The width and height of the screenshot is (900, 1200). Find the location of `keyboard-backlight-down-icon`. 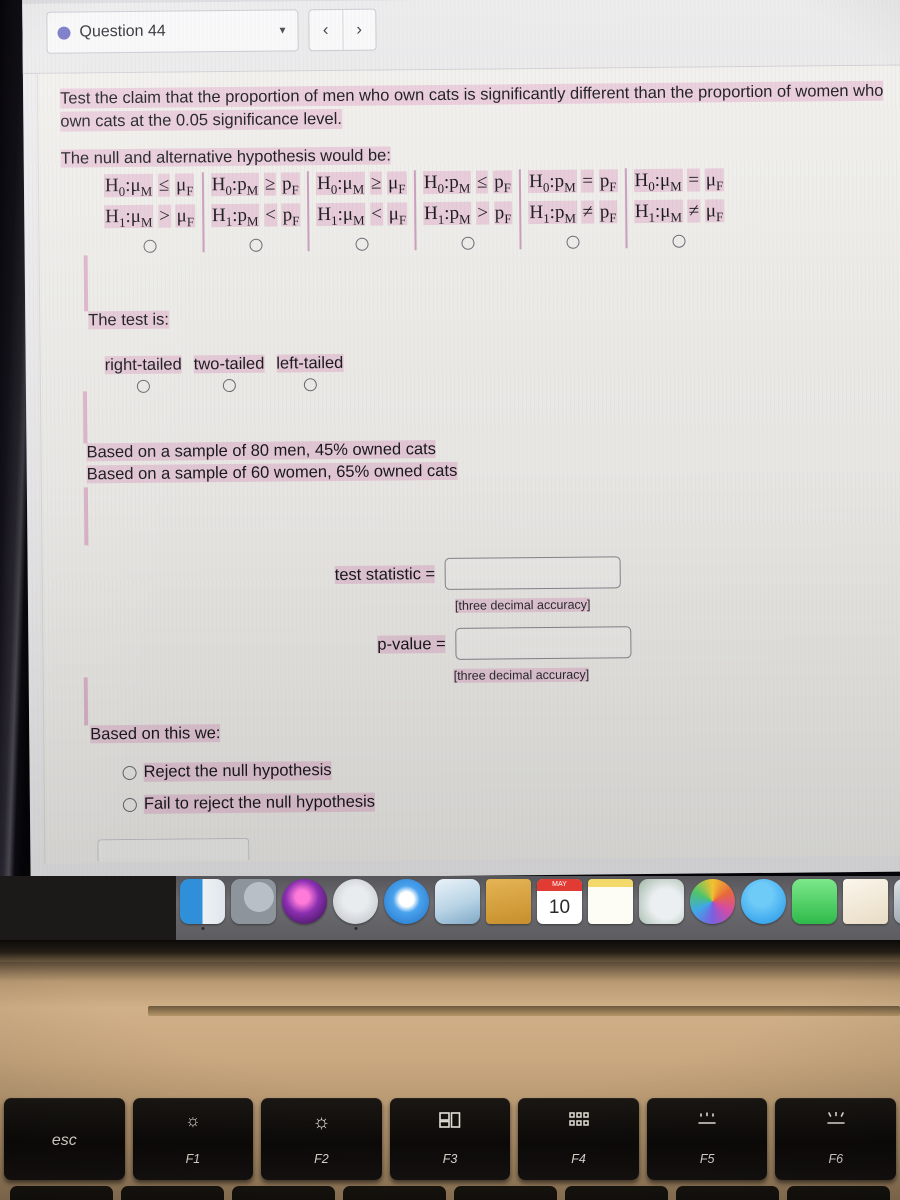

keyboard-backlight-down-icon is located at coordinates (707, 1121).